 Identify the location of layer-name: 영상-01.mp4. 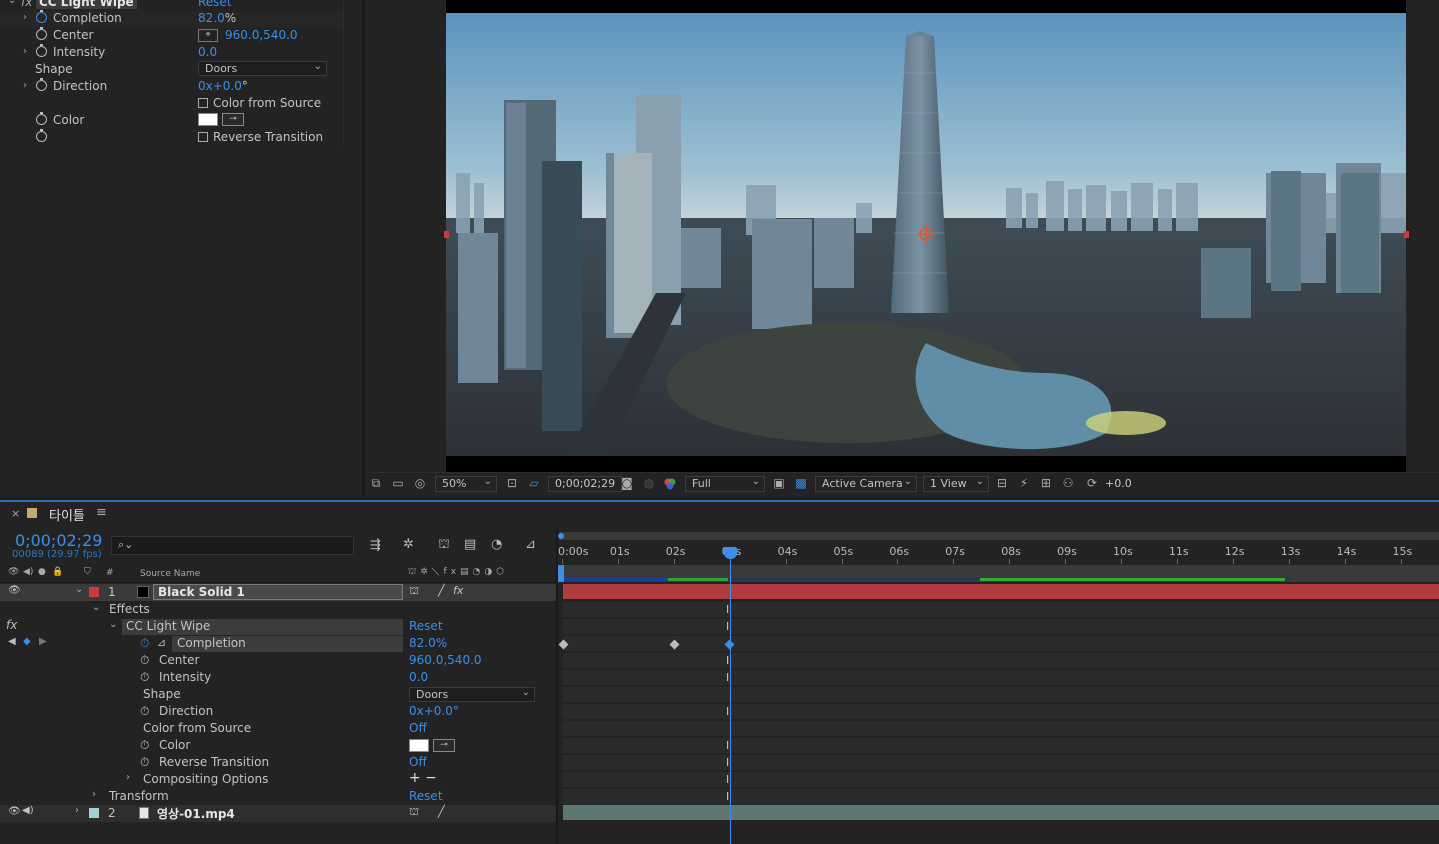
(196, 813).